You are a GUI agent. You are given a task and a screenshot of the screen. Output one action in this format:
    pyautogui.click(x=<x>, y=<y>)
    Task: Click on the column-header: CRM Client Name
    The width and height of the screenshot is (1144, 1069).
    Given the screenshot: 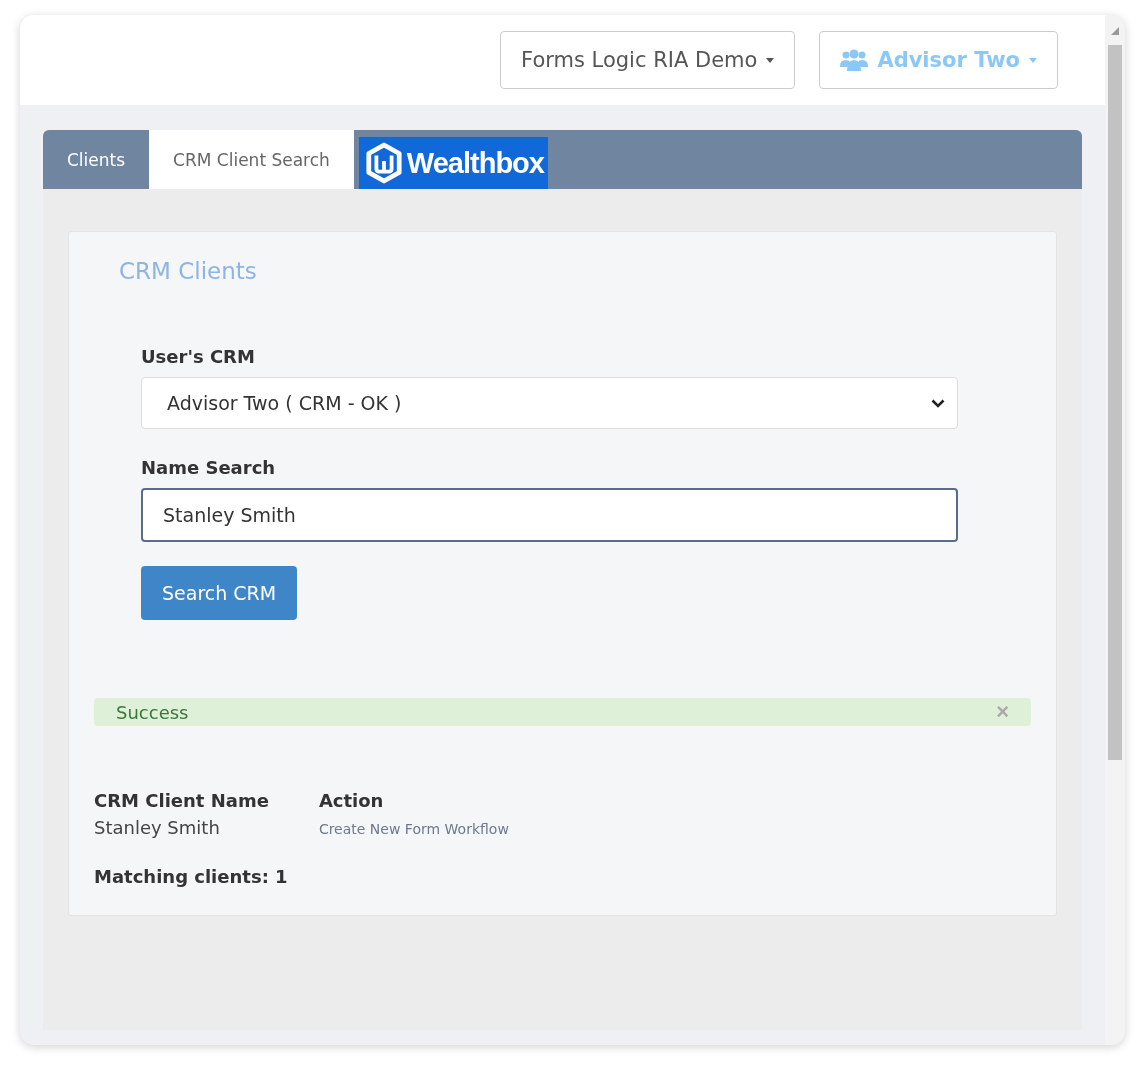 What is the action you would take?
    pyautogui.click(x=181, y=800)
    